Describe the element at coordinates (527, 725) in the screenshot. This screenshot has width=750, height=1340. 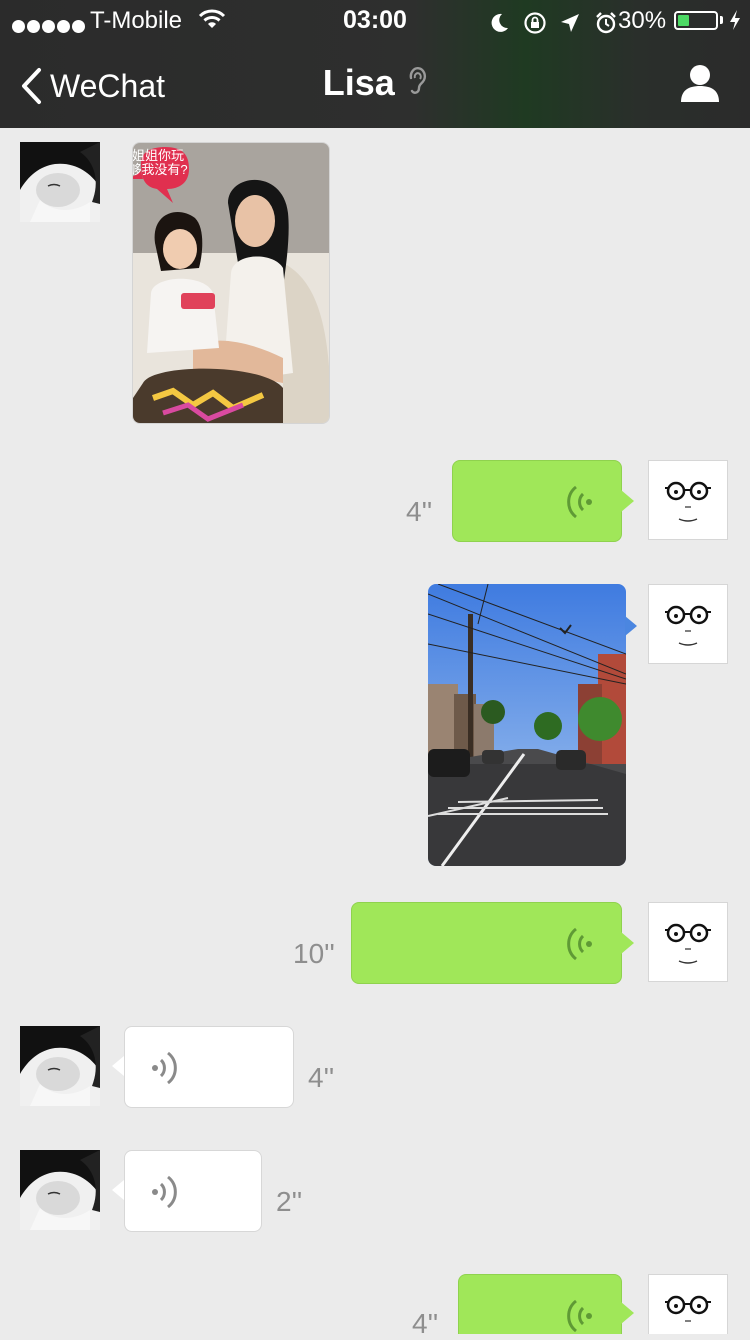
I see `chat-image-street-photo` at that location.